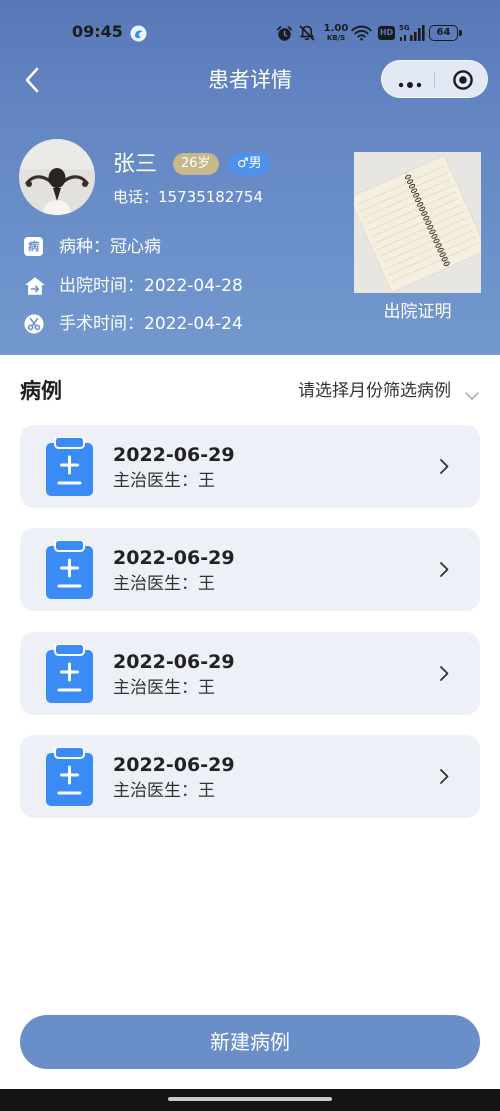 This screenshot has height=1111, width=500. I want to click on status-time: 09:45, so click(97, 31).